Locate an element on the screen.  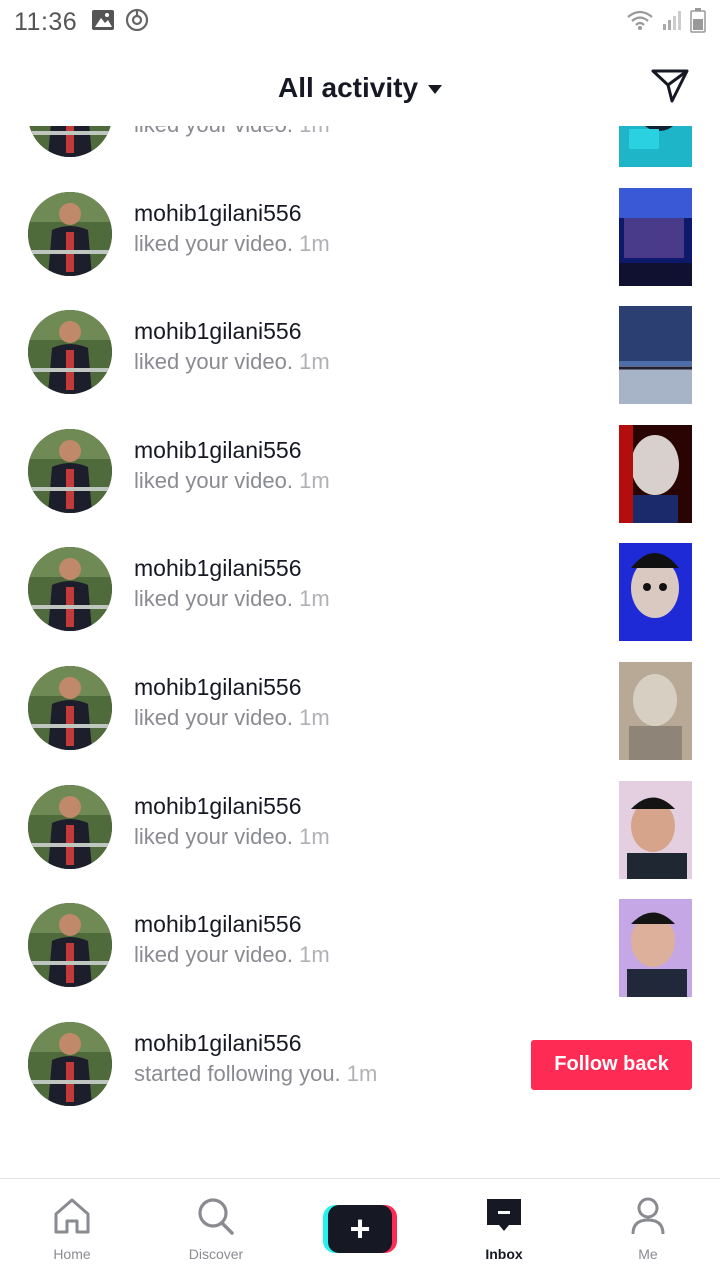
profile-icon is located at coordinates (648, 1218).